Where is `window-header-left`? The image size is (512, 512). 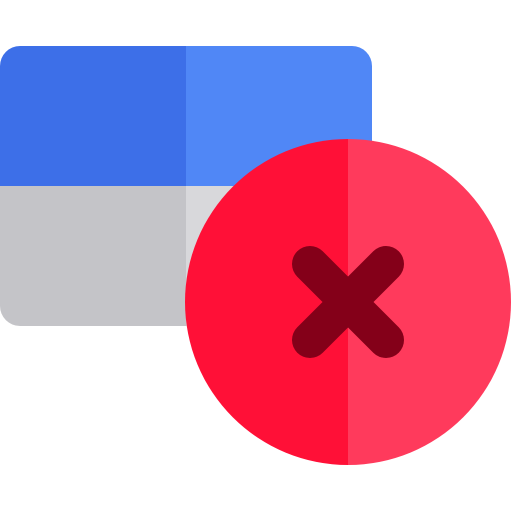
window-header-left is located at coordinates (93, 116).